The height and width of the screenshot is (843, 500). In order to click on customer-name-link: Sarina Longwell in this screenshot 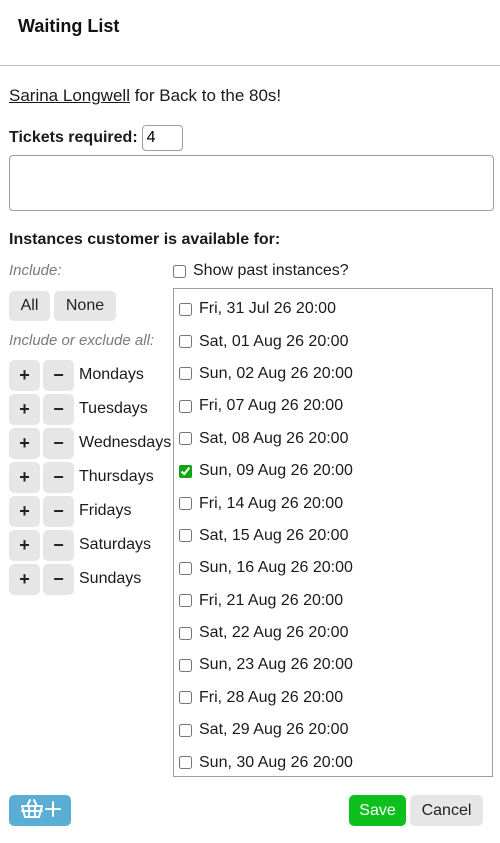, I will do `click(69, 95)`.